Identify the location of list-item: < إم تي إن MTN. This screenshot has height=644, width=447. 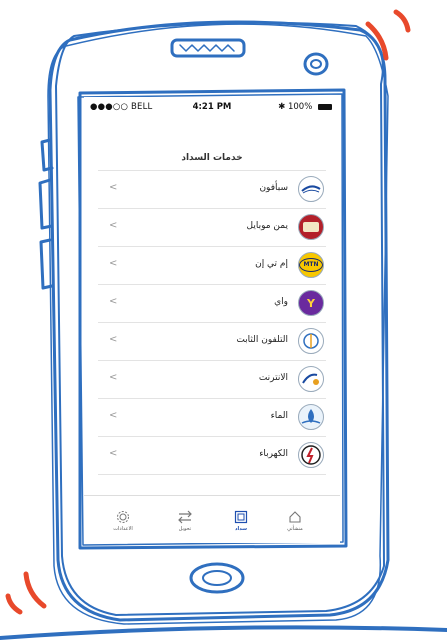
(212, 265).